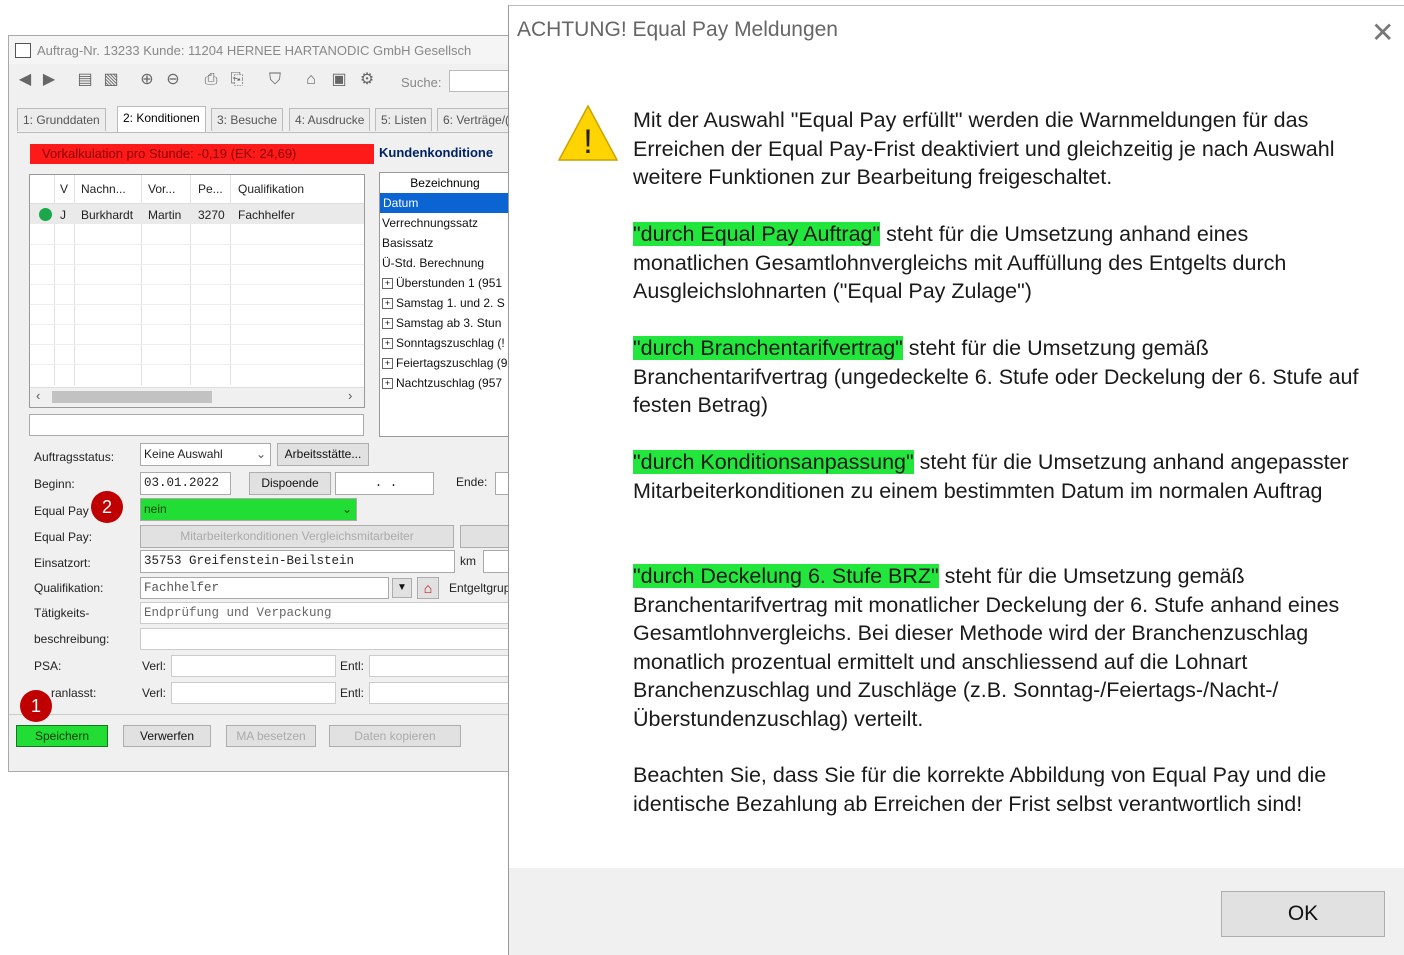 The width and height of the screenshot is (1404, 955). What do you see at coordinates (439, 693) in the screenshot?
I see `veranlasst-entl-input` at bounding box center [439, 693].